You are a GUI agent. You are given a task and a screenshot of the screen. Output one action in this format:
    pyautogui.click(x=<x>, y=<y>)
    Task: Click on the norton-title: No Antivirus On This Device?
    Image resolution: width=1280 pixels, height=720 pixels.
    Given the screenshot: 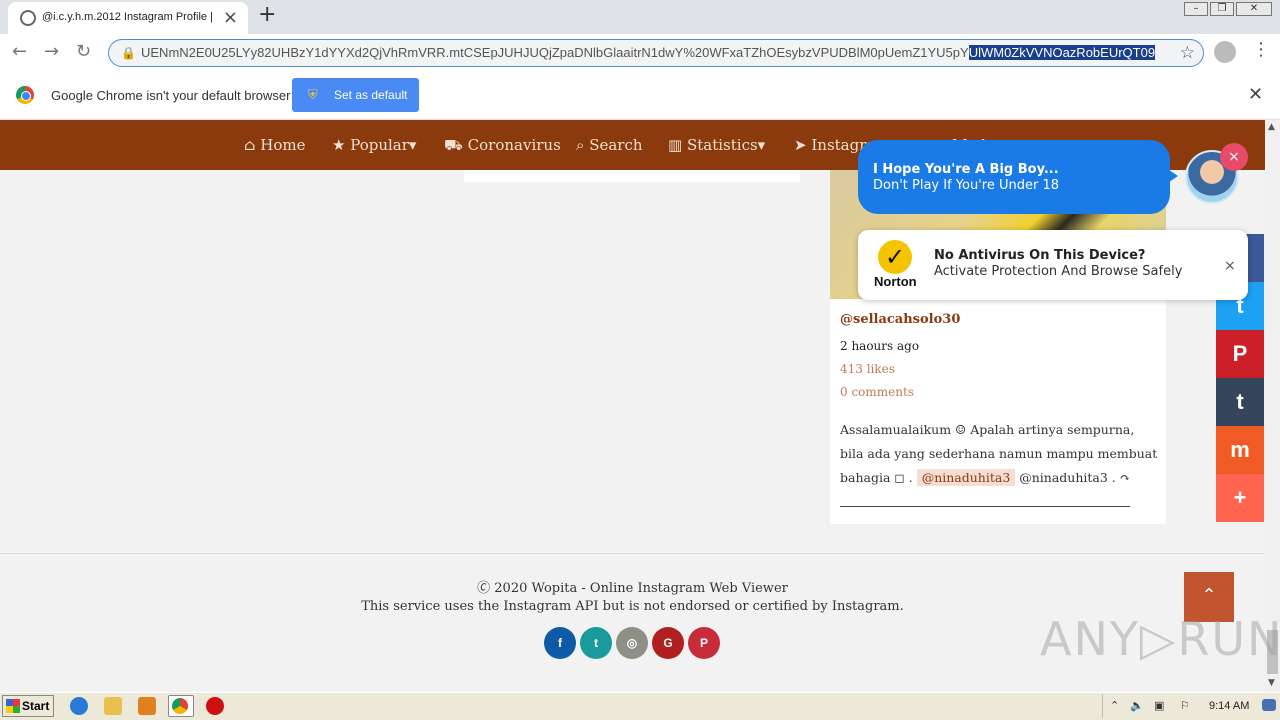 What is the action you would take?
    pyautogui.click(x=1040, y=255)
    